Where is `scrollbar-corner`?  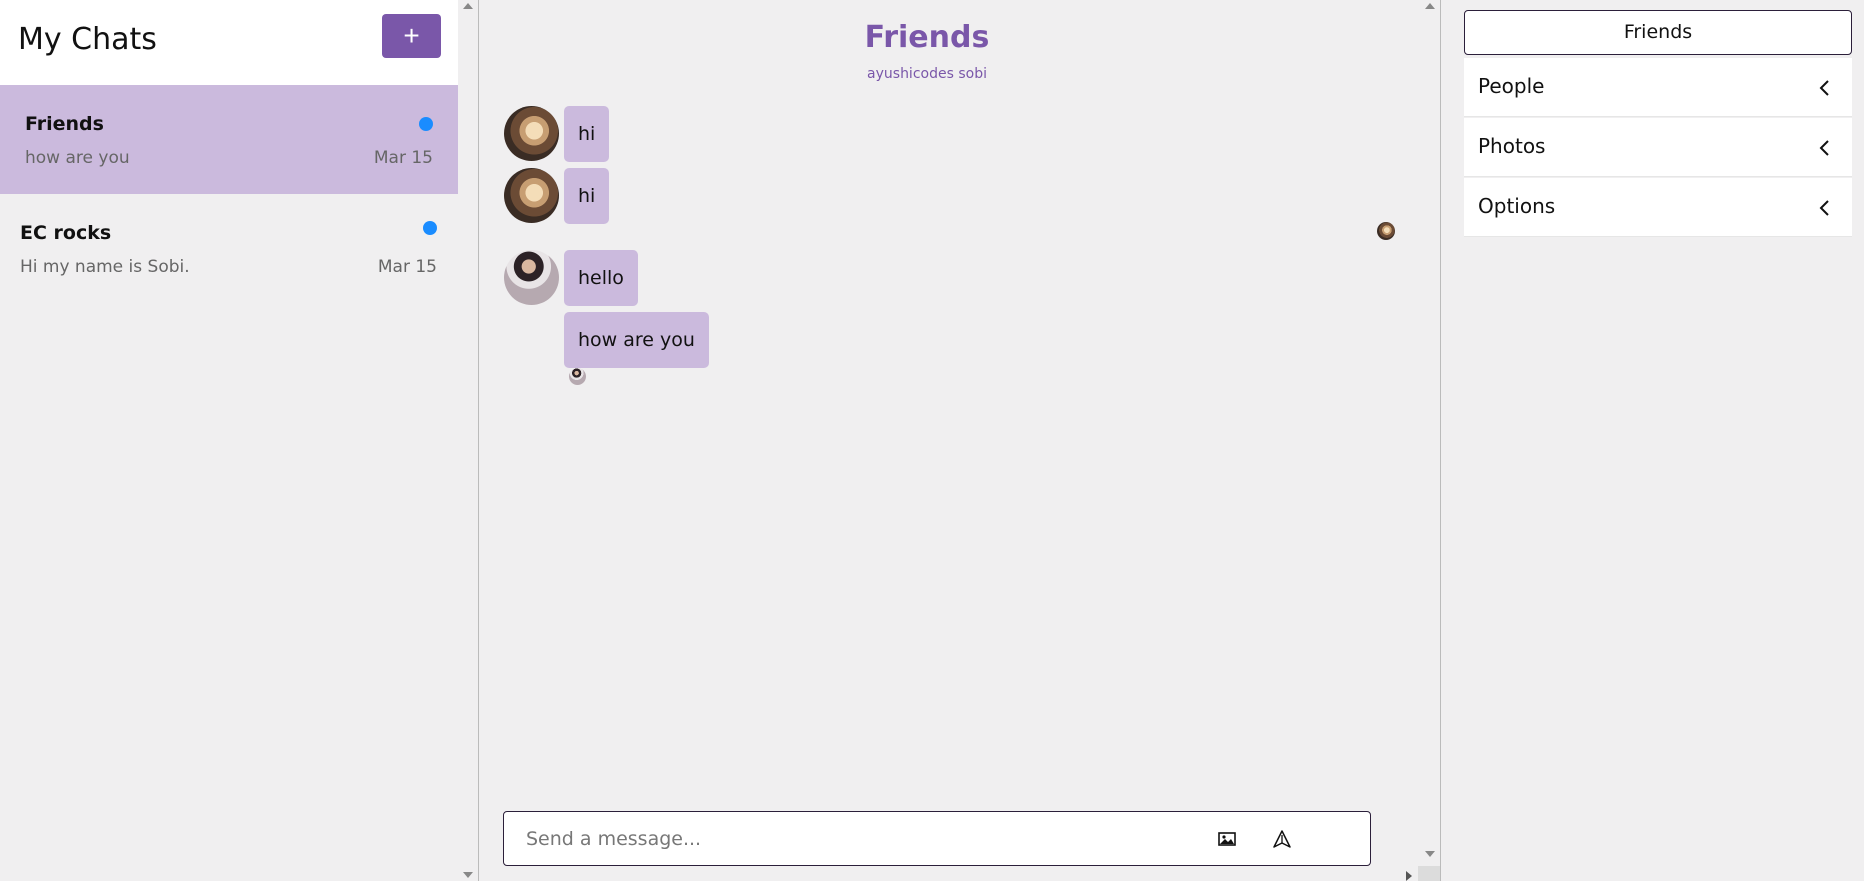
scrollbar-corner is located at coordinates (1429, 873).